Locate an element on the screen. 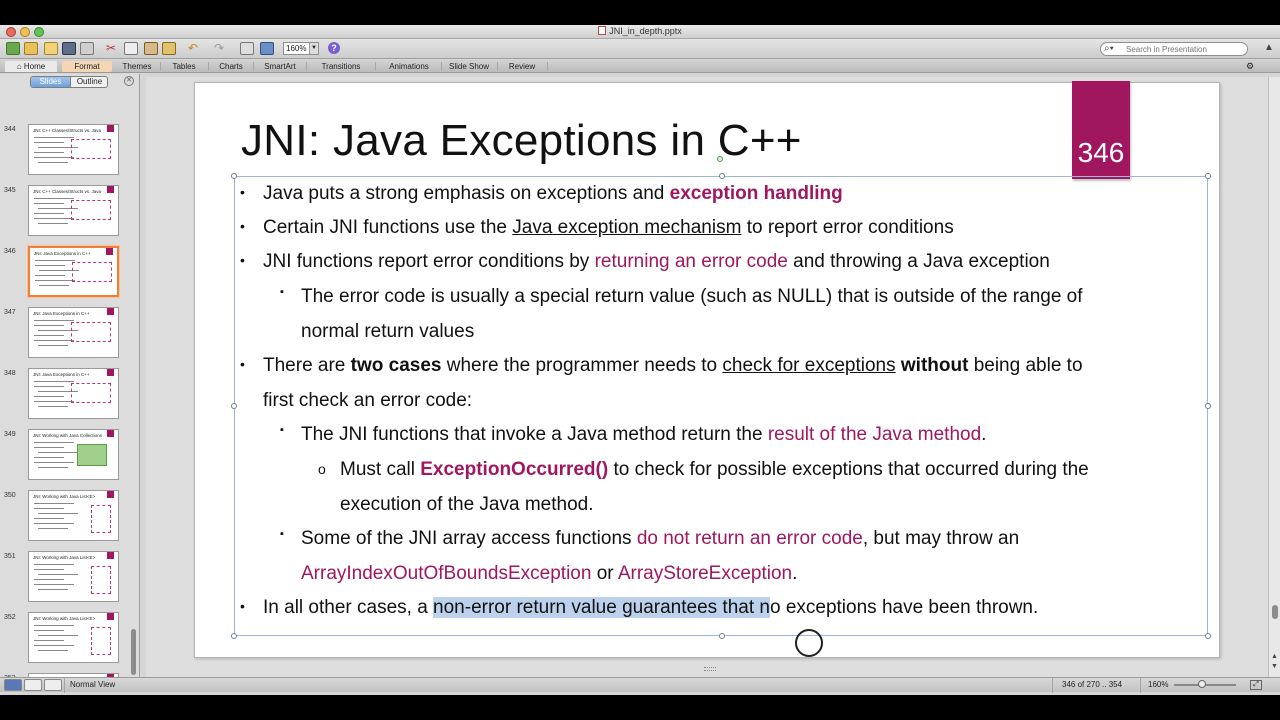 This screenshot has width=1280, height=720. save-icon is located at coordinates (69, 48).